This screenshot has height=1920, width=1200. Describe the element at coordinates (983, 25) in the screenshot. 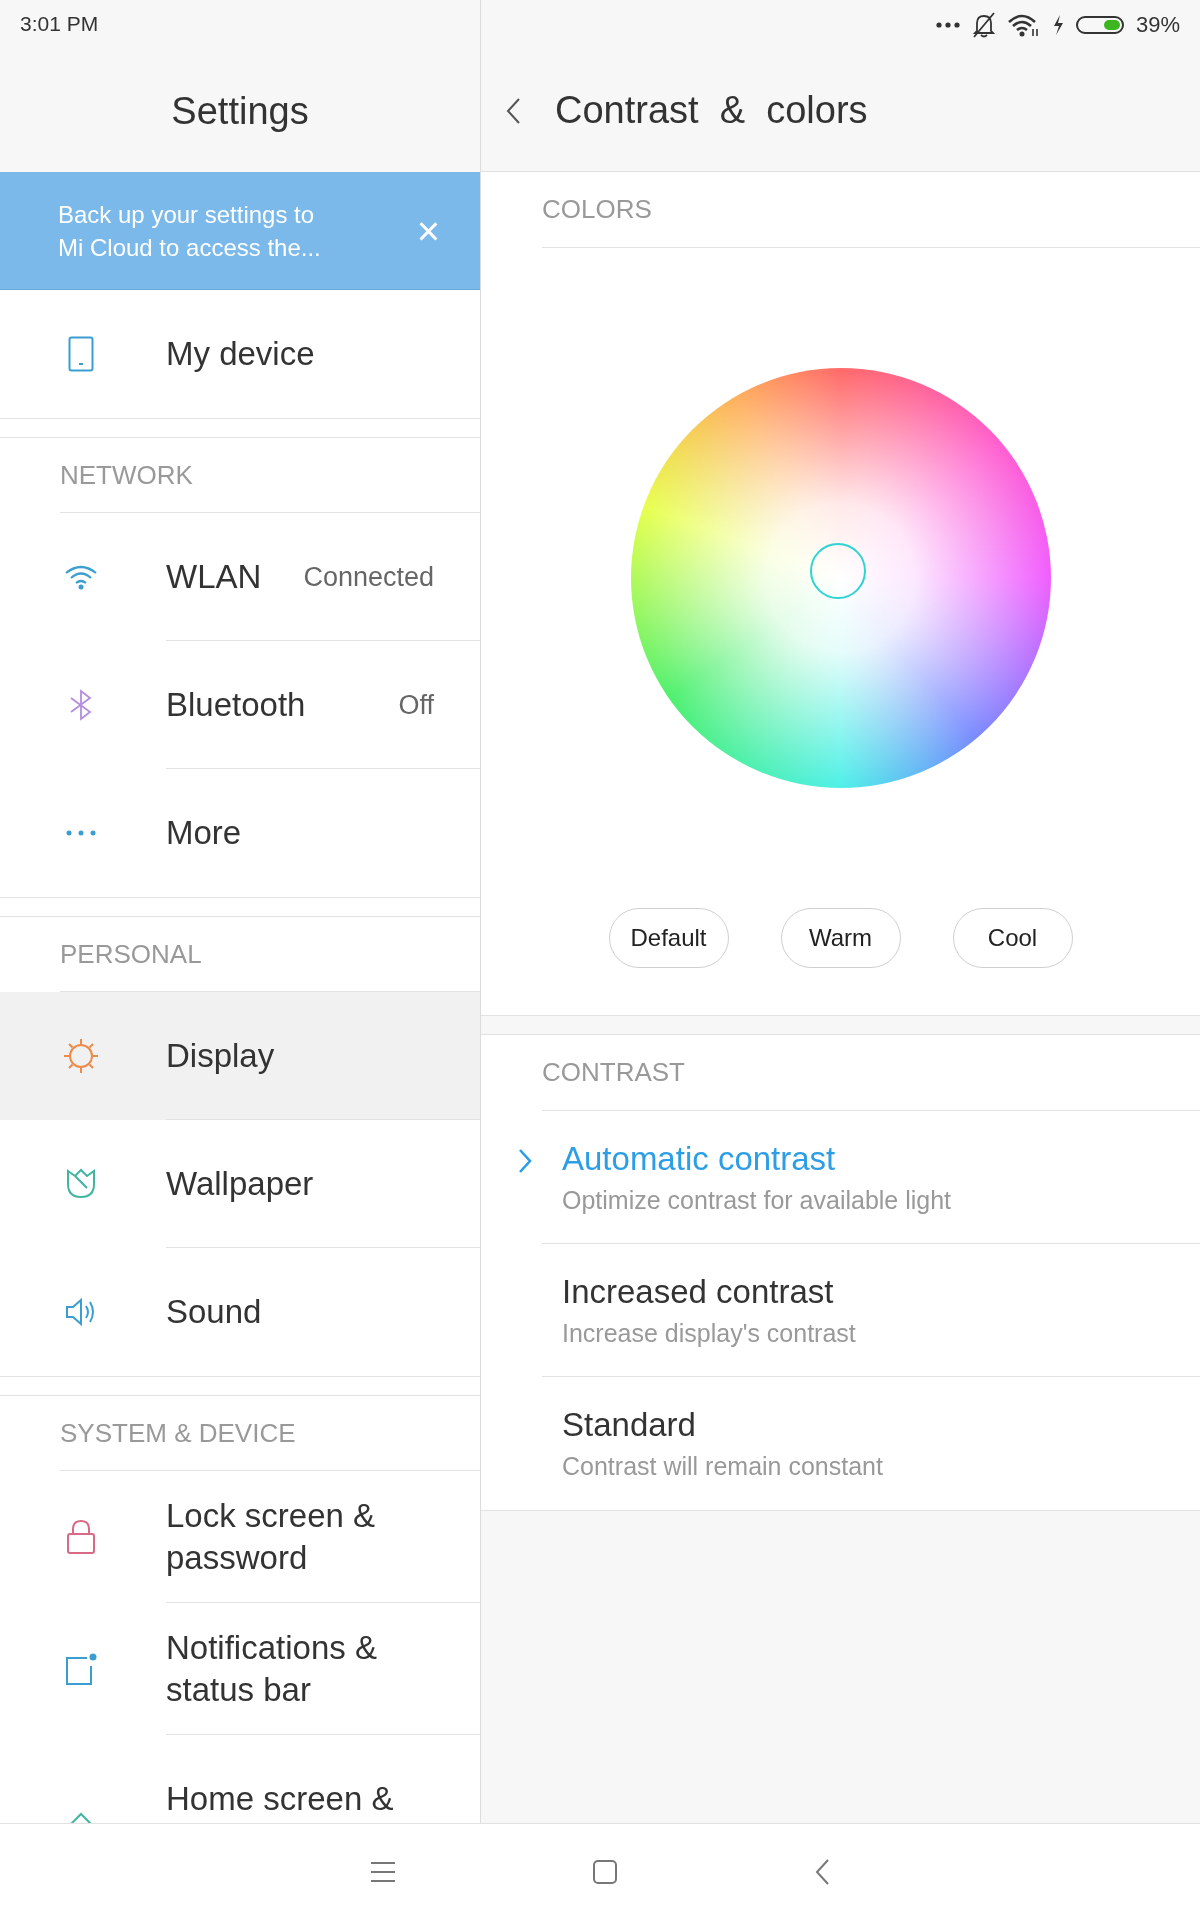

I see `muted-bell-icon` at that location.